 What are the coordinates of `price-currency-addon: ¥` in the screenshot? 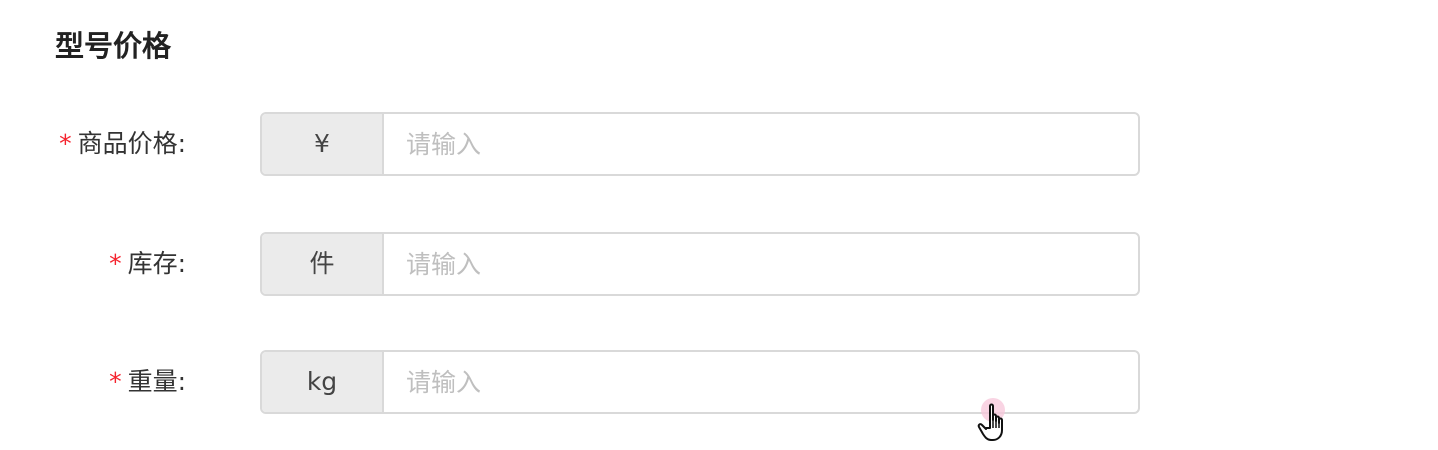 It's located at (323, 144).